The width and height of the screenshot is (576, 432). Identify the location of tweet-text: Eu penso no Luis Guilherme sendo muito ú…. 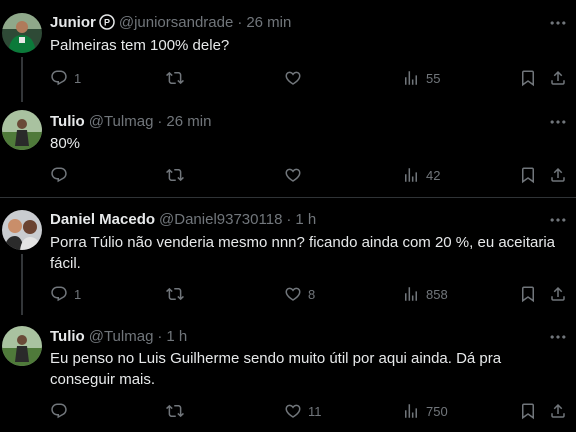
(276, 369).